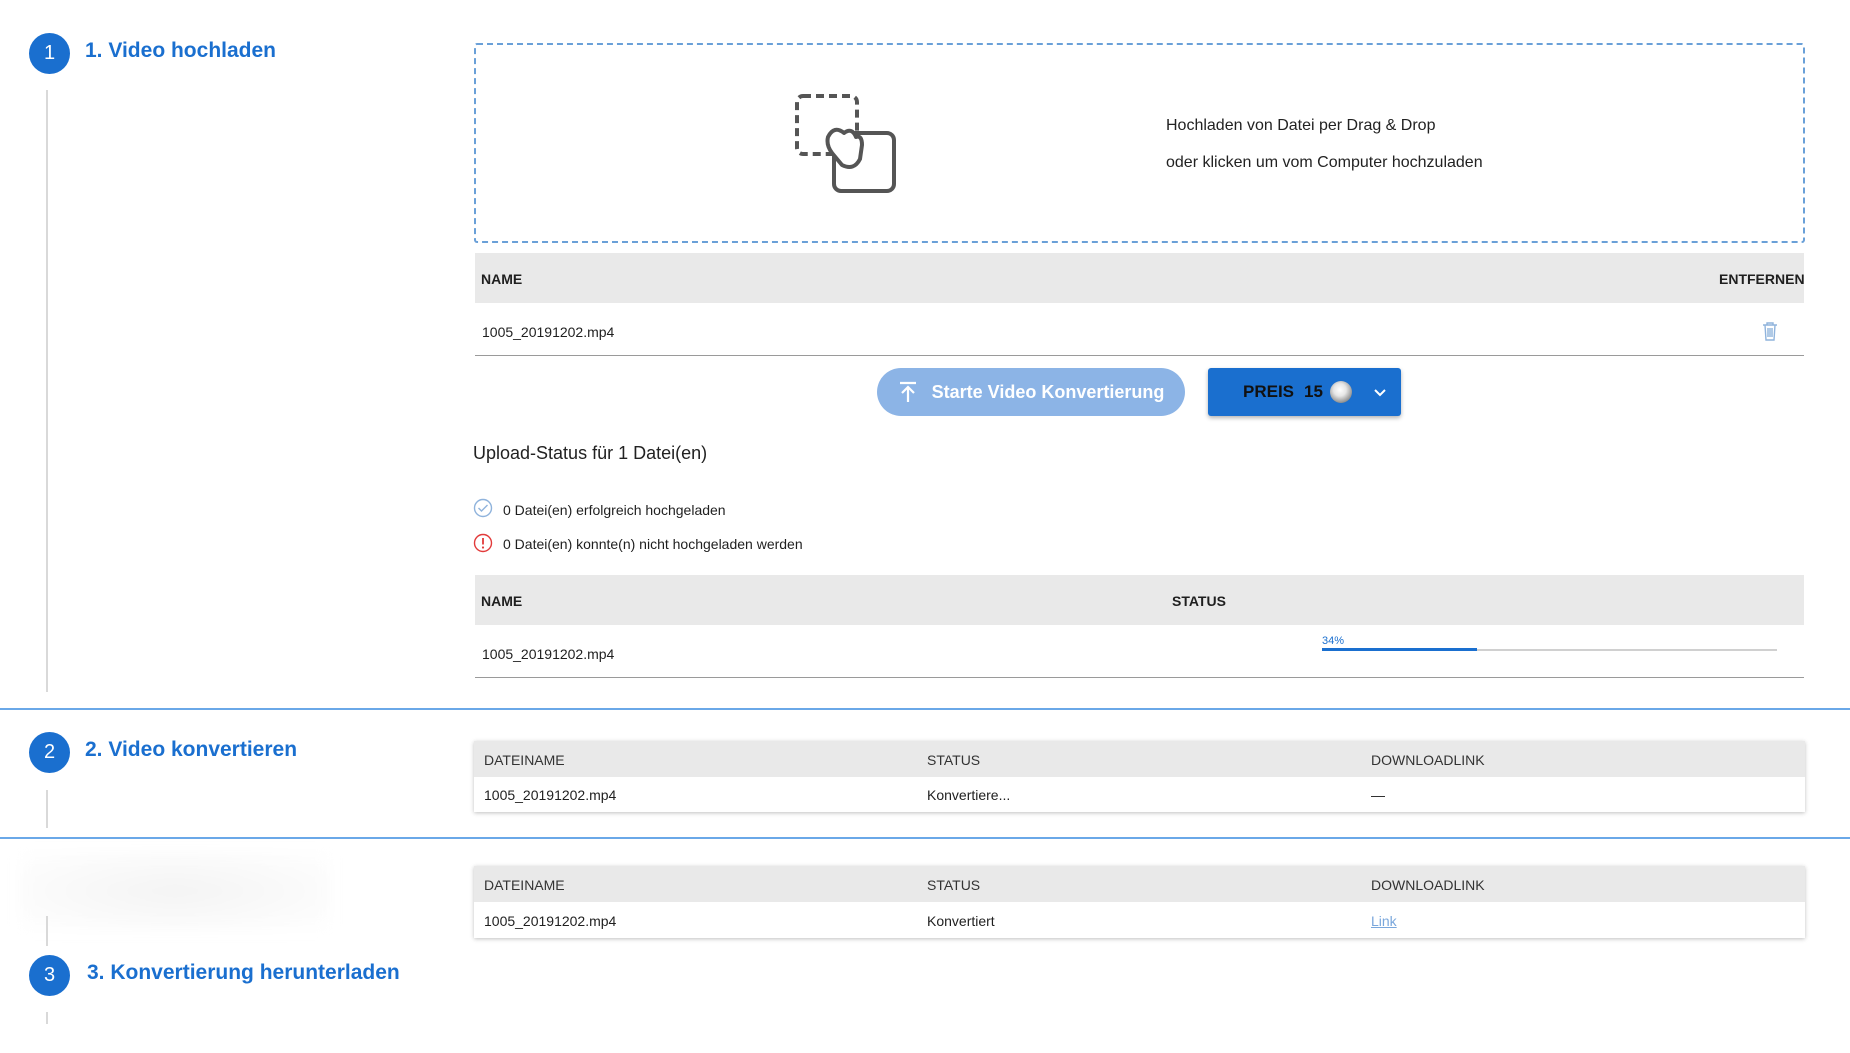 The image size is (1850, 1053). What do you see at coordinates (961, 921) in the screenshot?
I see `download-row-status: Konvertiert` at bounding box center [961, 921].